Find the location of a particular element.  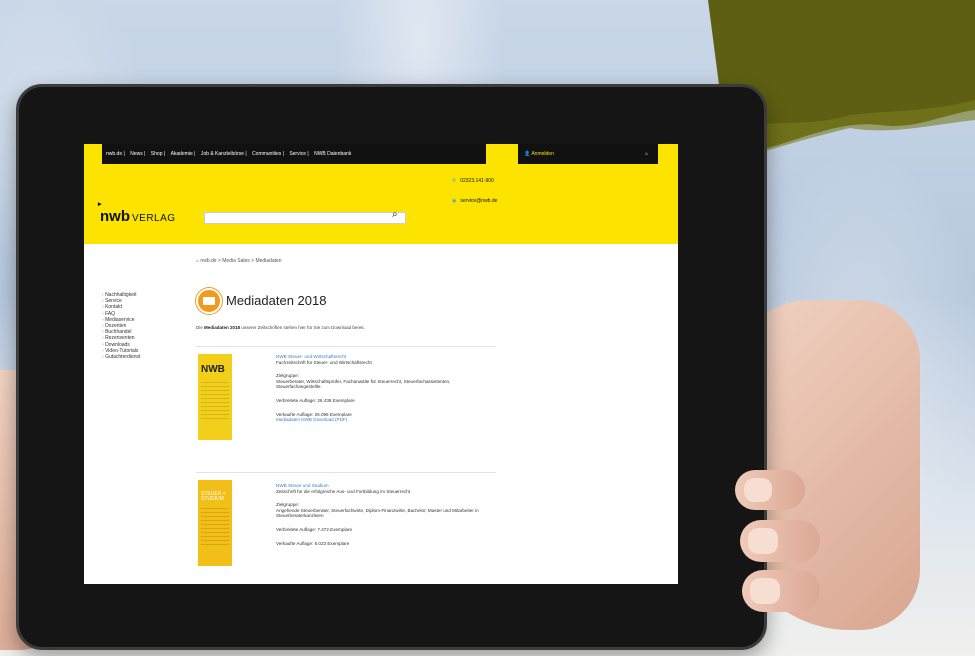

search-icon: ⌕ is located at coordinates (395, 214).